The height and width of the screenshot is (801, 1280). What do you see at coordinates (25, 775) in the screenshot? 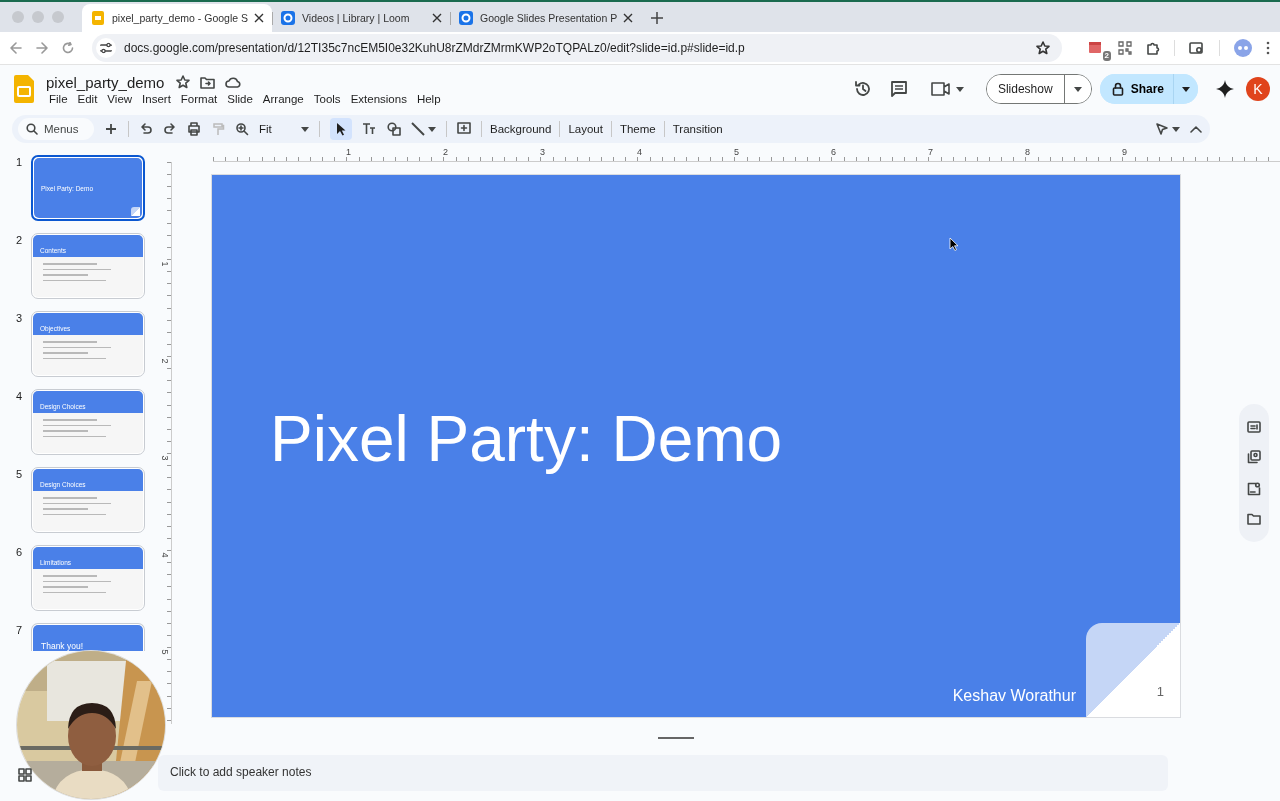
I see `grid-icon` at bounding box center [25, 775].